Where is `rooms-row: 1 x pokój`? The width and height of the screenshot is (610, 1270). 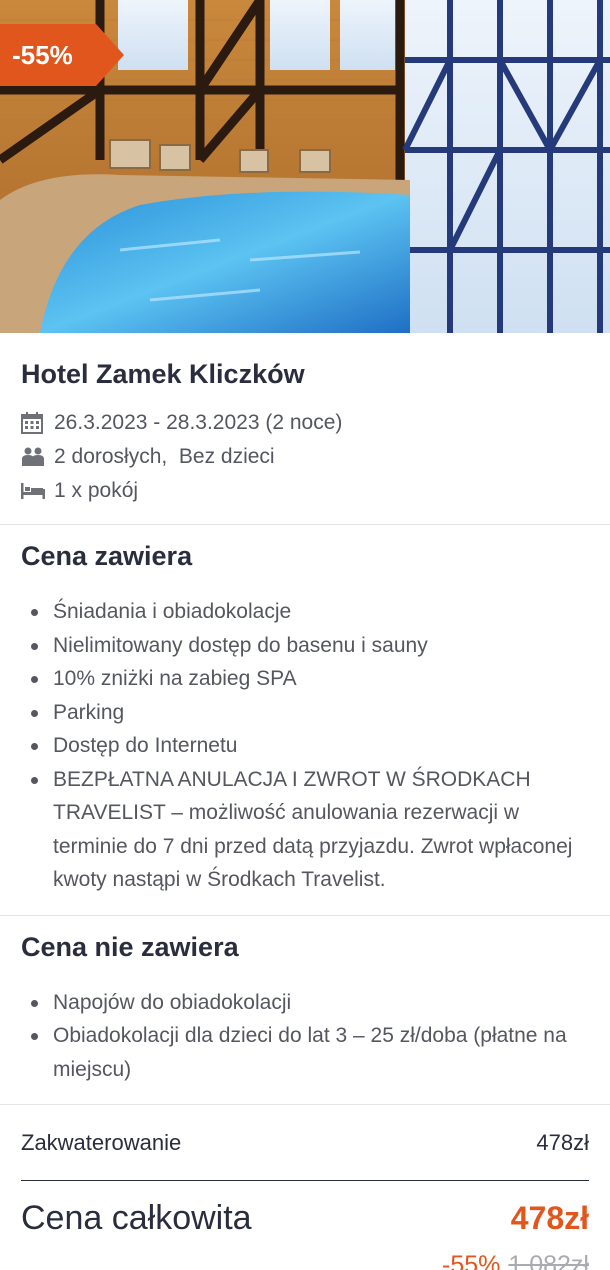
rooms-row: 1 x pokój is located at coordinates (305, 491).